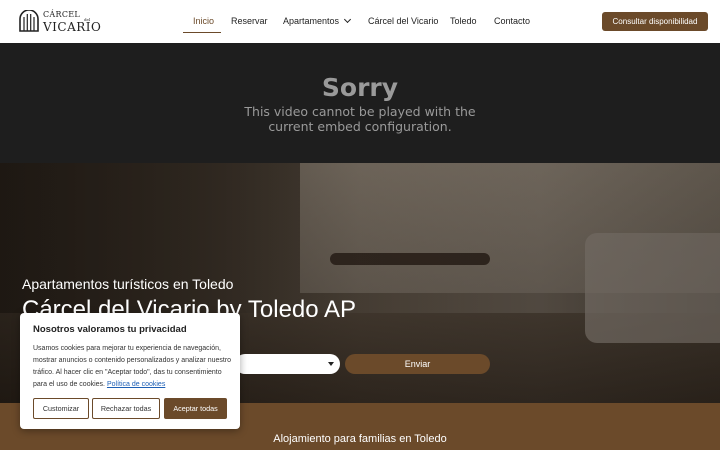  What do you see at coordinates (311, 21) in the screenshot?
I see `nav-item-apartamentos-label: Apartamentos` at bounding box center [311, 21].